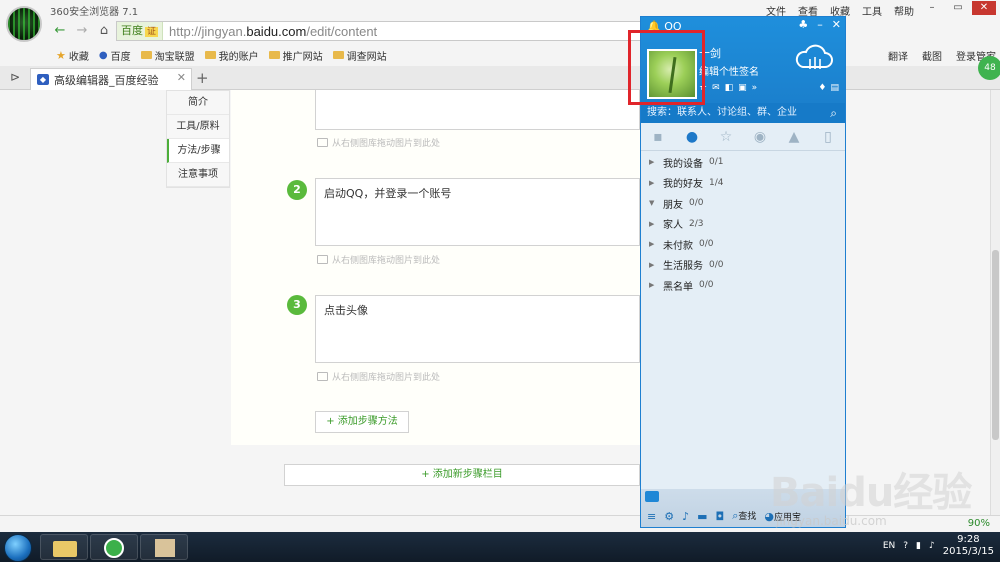 The image size is (1000, 562). What do you see at coordinates (231, 55) in the screenshot?
I see `bookmark-my-account: 我的账户` at bounding box center [231, 55].